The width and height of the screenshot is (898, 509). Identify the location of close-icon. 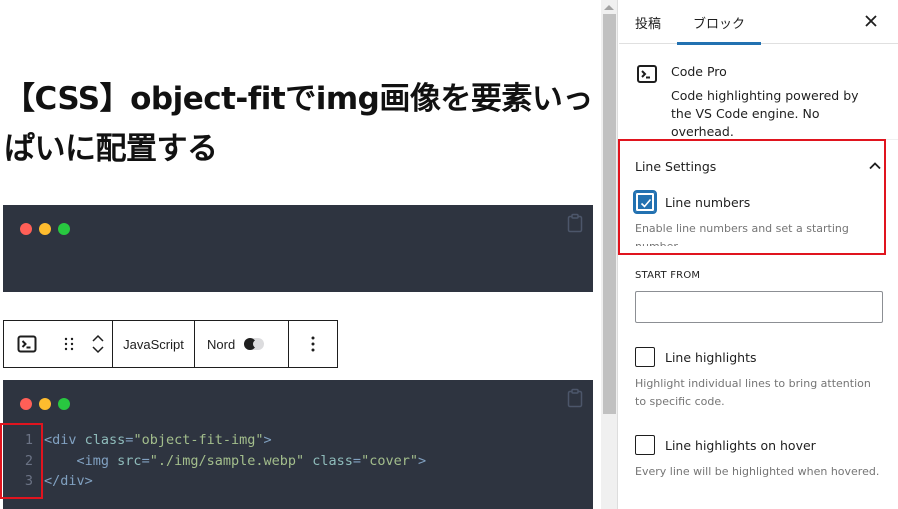
(871, 21).